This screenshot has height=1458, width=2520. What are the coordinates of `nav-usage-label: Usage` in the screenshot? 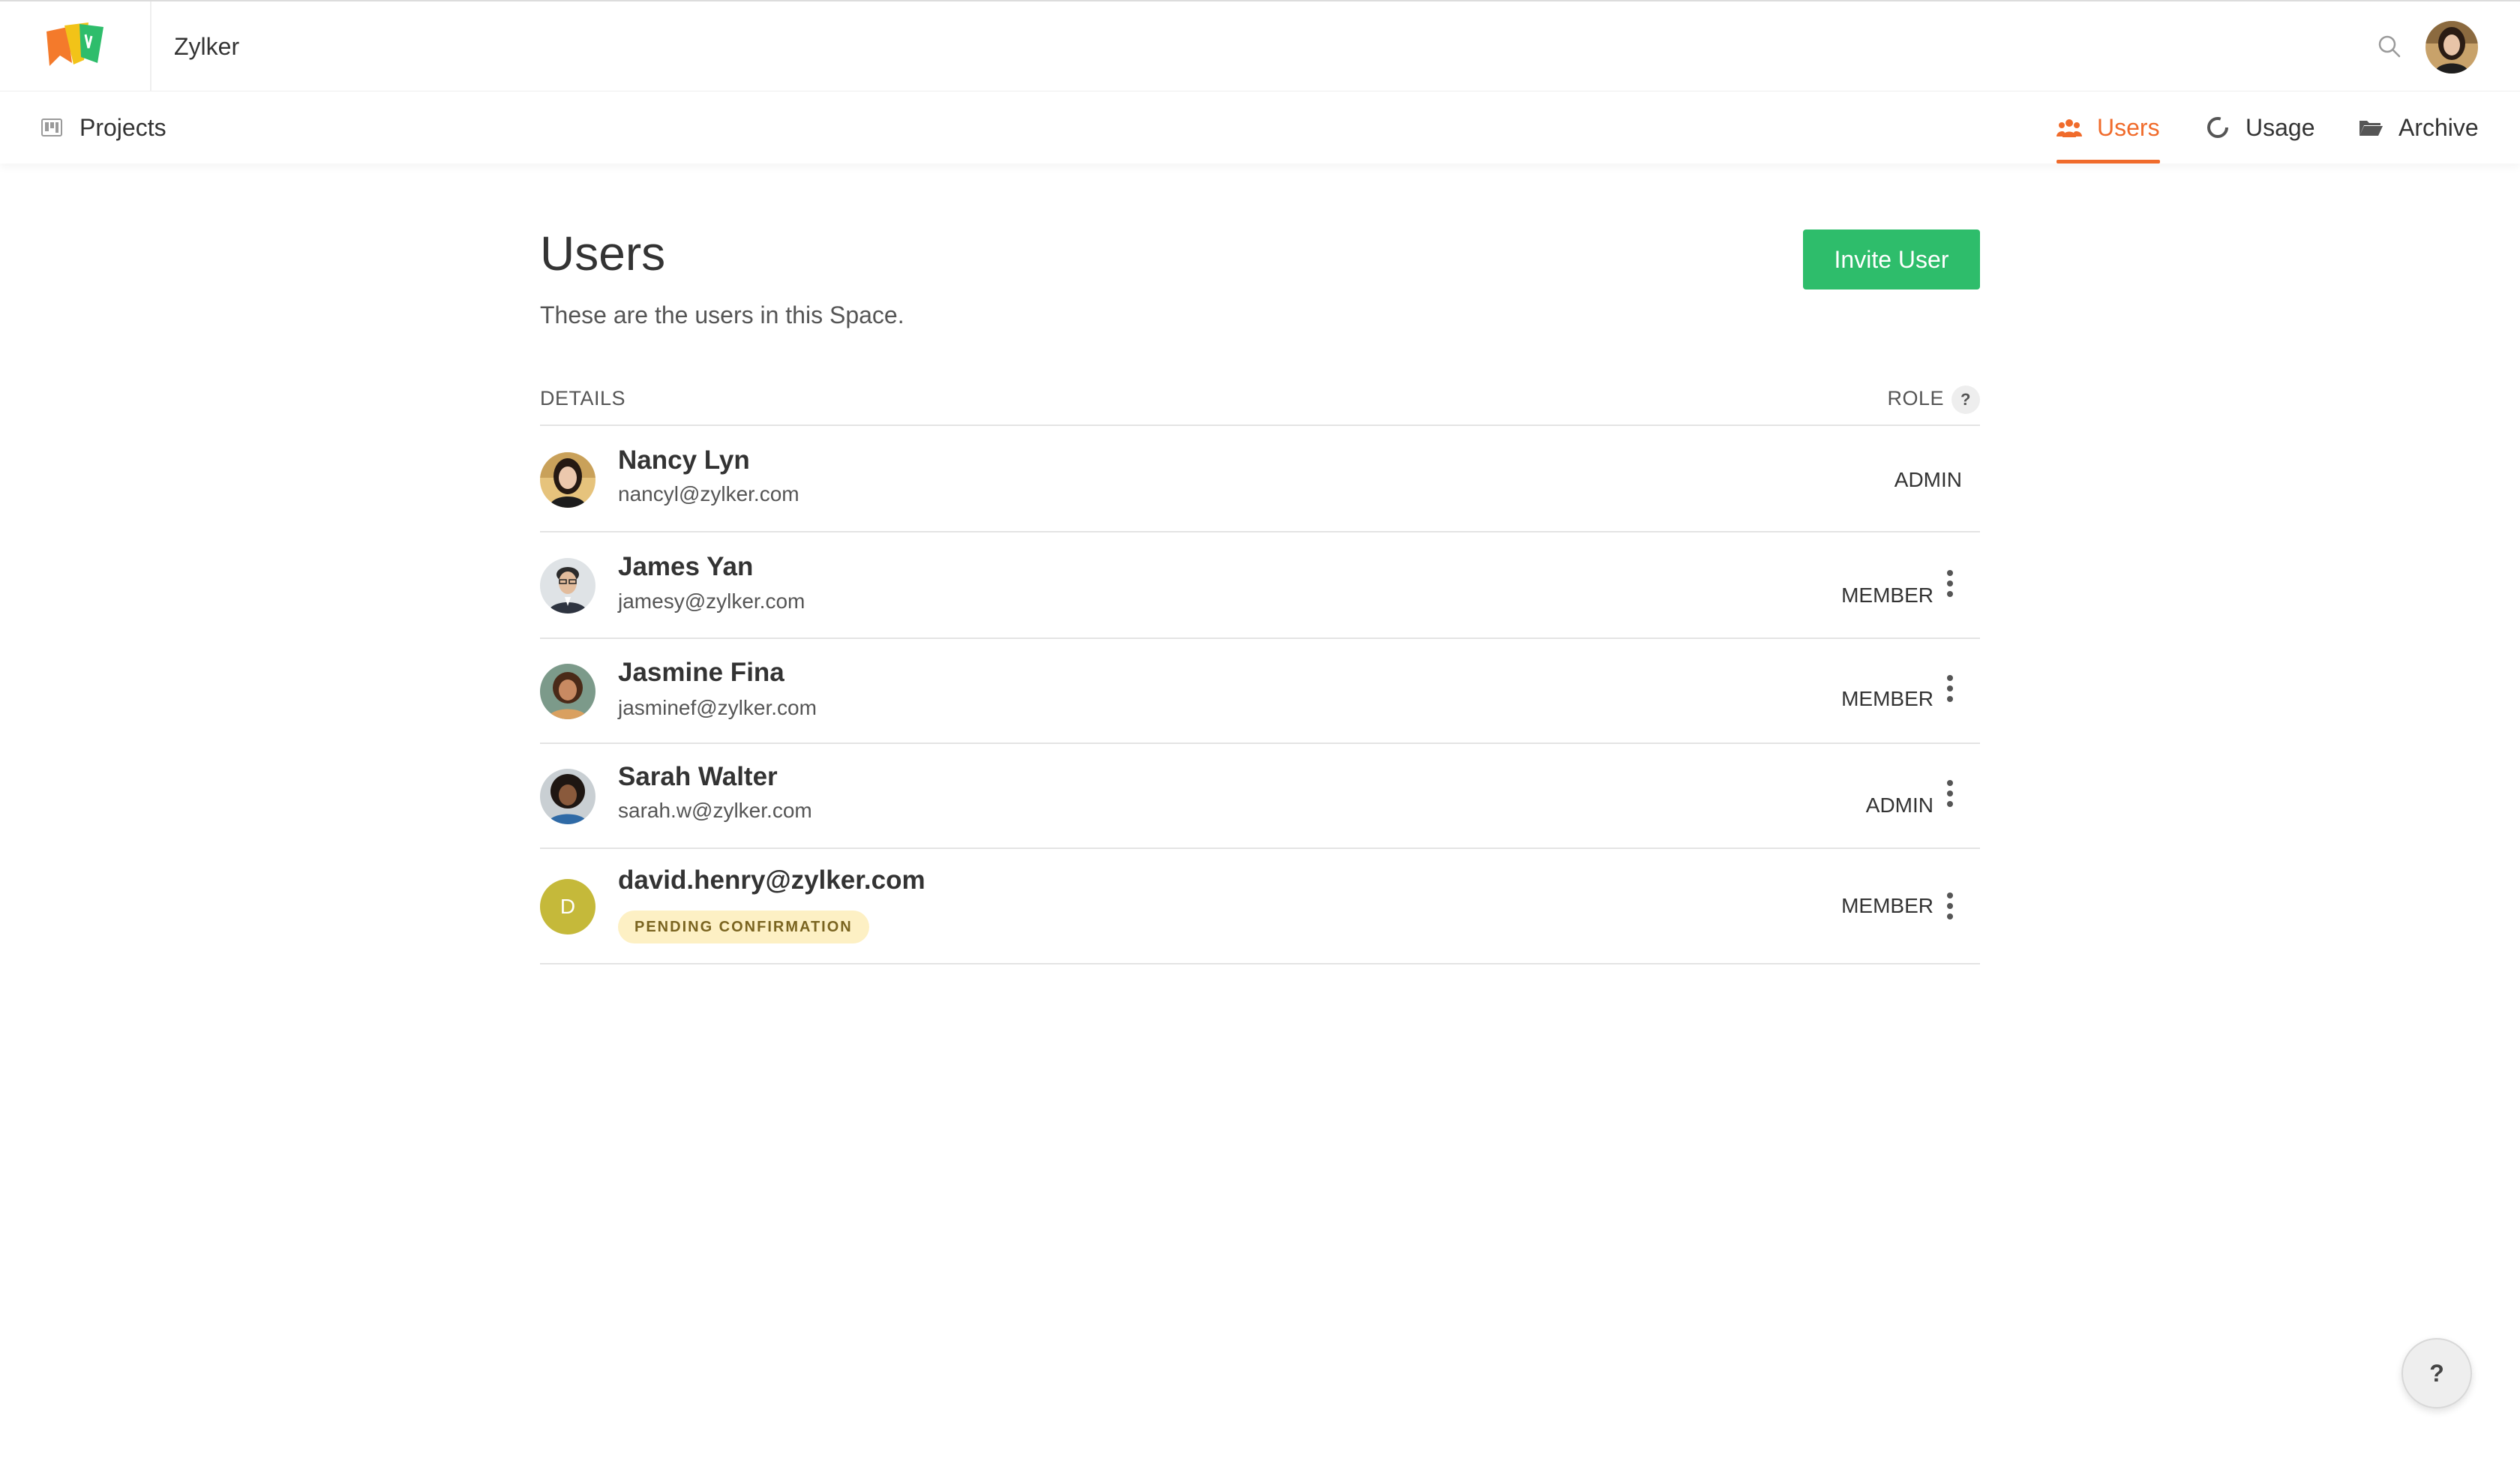 It's located at (2280, 127).